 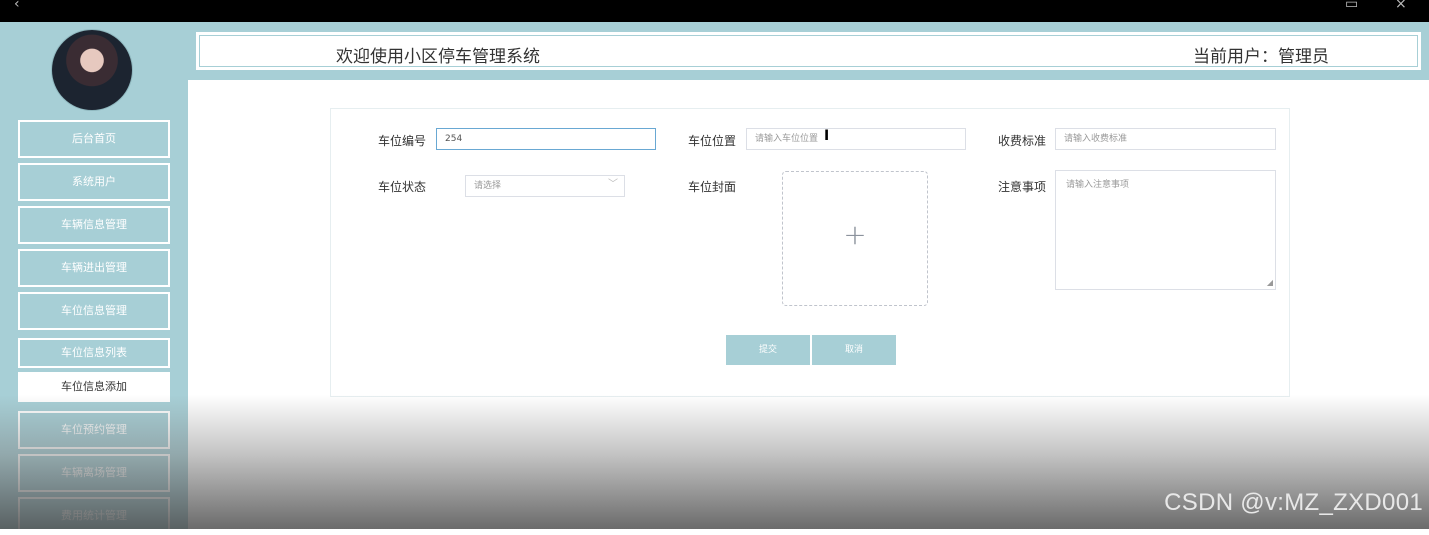 I want to click on cover-uploader: +, so click(x=855, y=238).